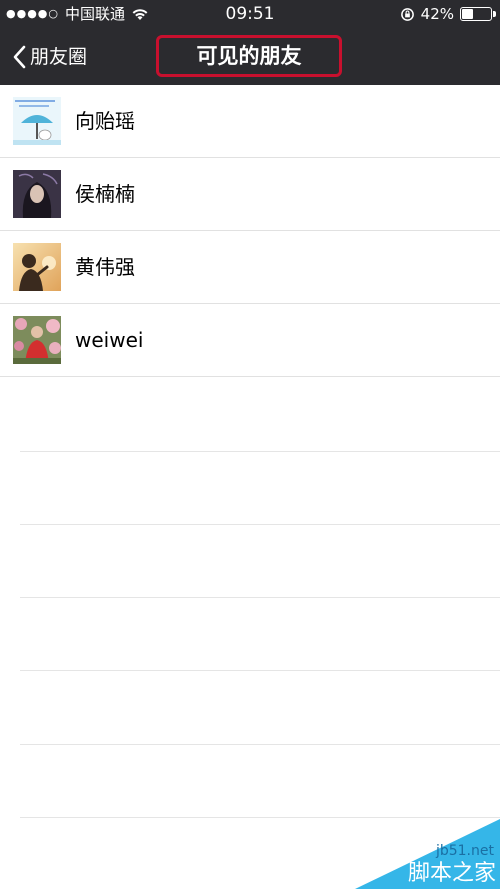  I want to click on friend-row: weiwei, so click(250, 340).